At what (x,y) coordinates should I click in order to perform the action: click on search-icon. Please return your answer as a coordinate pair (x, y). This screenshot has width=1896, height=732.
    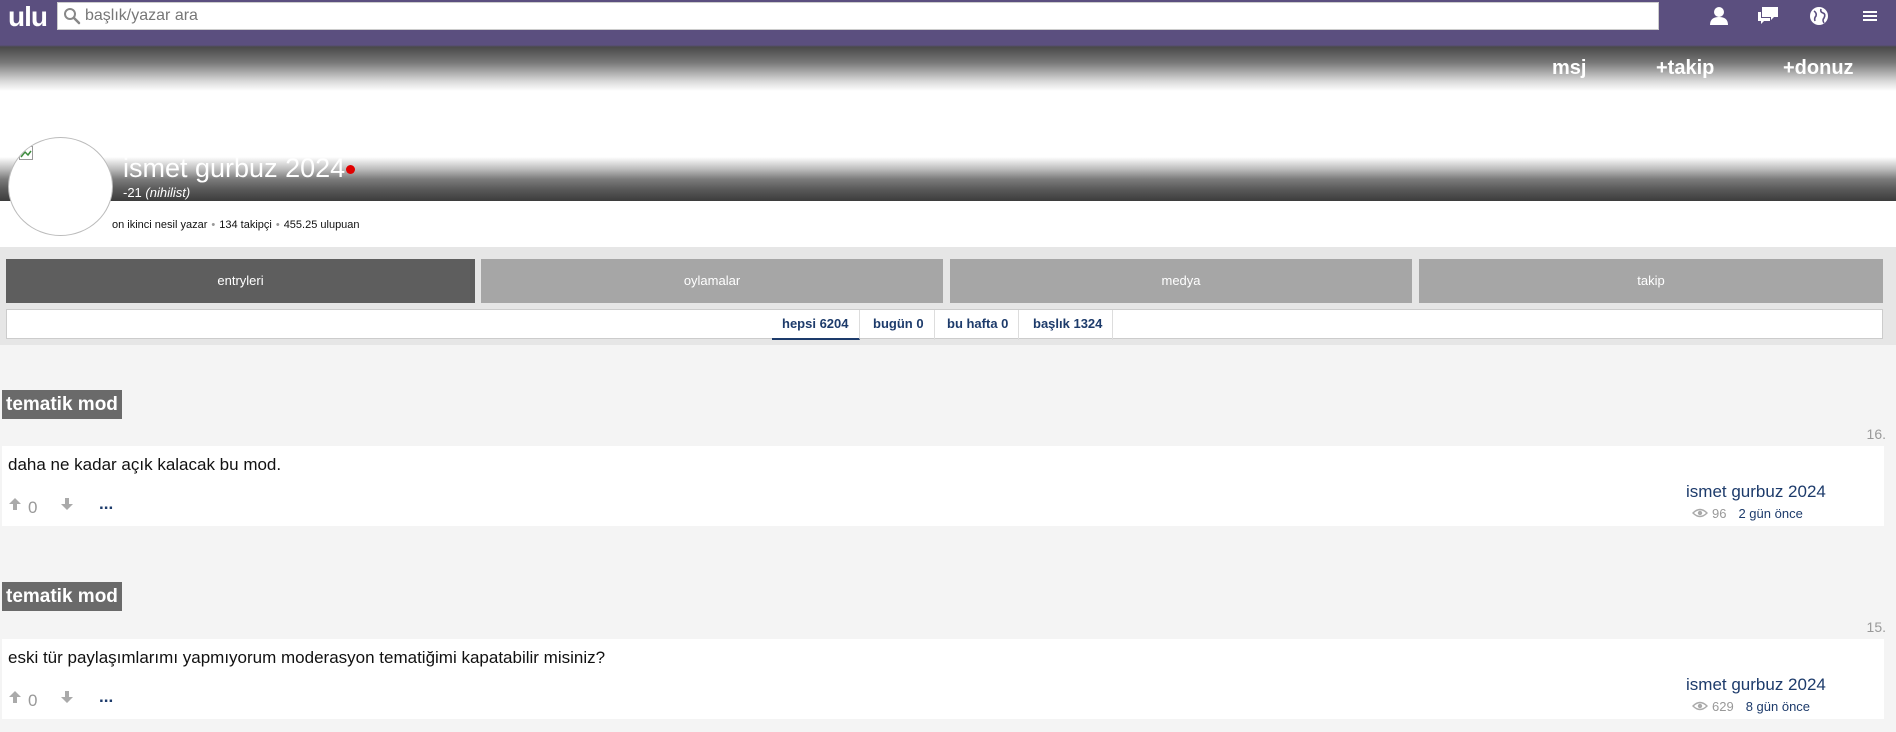
    Looking at the image, I should click on (72, 16).